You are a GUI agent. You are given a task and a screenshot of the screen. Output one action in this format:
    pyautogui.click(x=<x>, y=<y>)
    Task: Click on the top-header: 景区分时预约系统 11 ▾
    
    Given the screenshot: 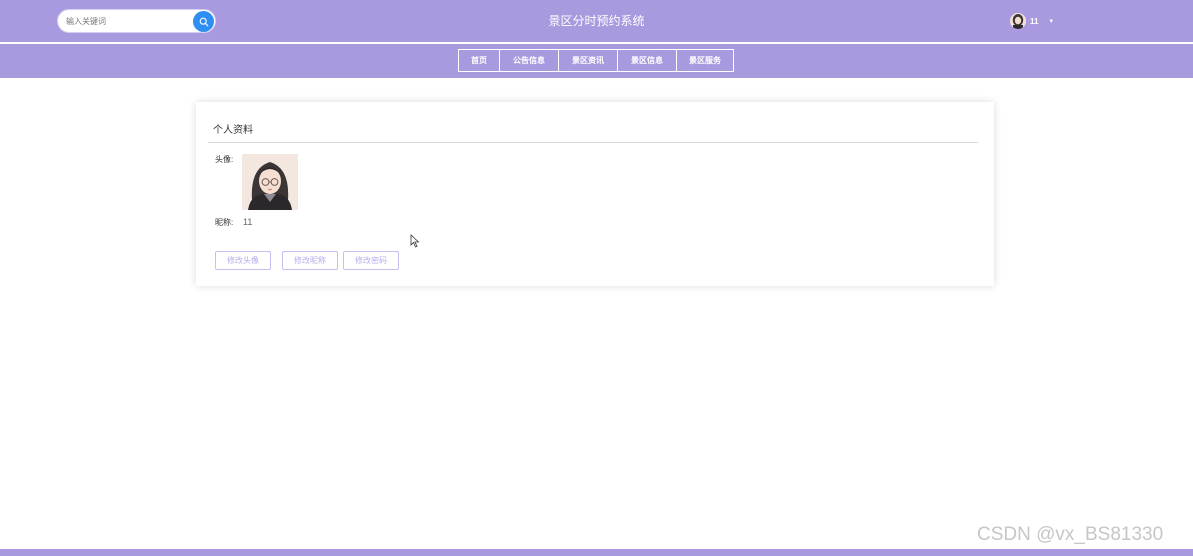 What is the action you would take?
    pyautogui.click(x=596, y=21)
    